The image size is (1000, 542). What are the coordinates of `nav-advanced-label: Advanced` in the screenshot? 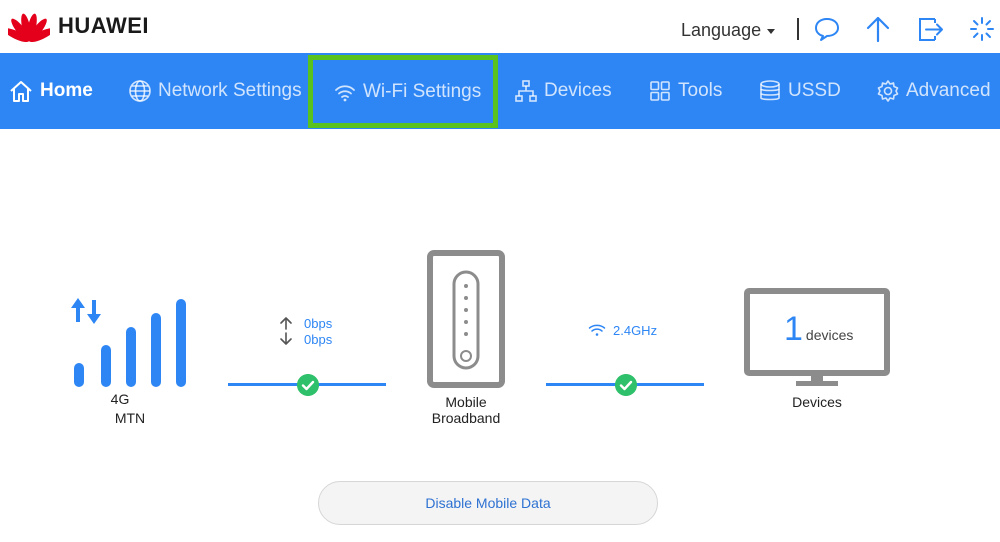 It's located at (948, 90).